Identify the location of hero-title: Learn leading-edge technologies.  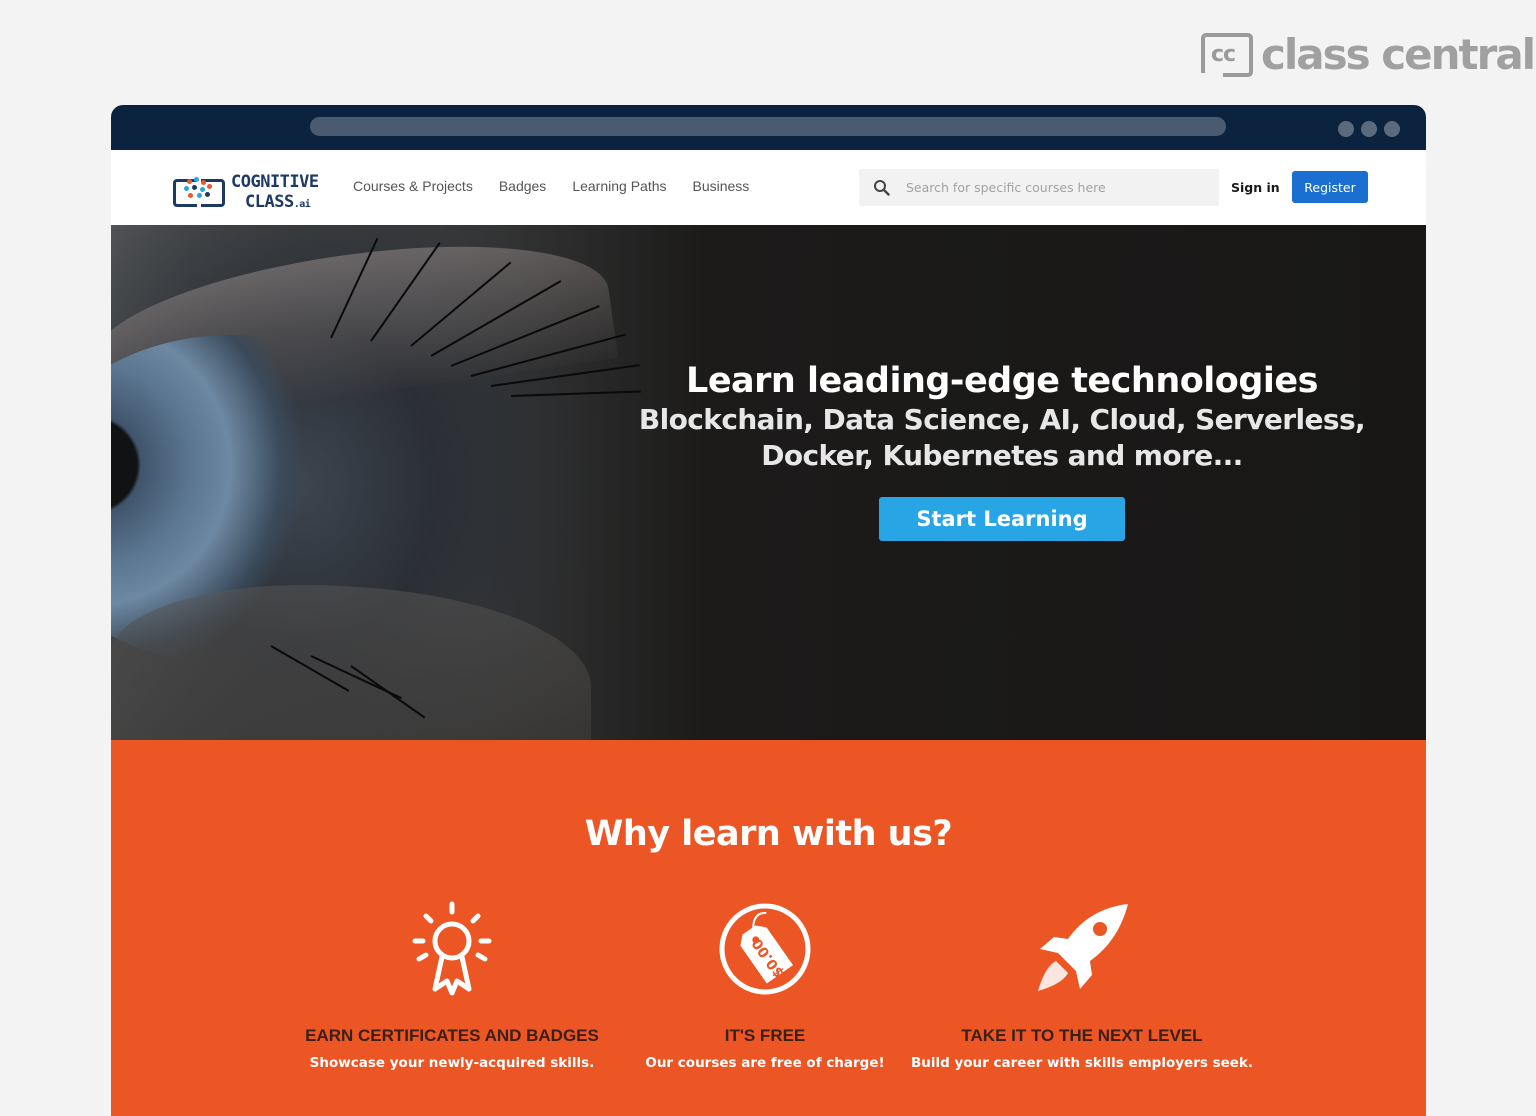
(1002, 381).